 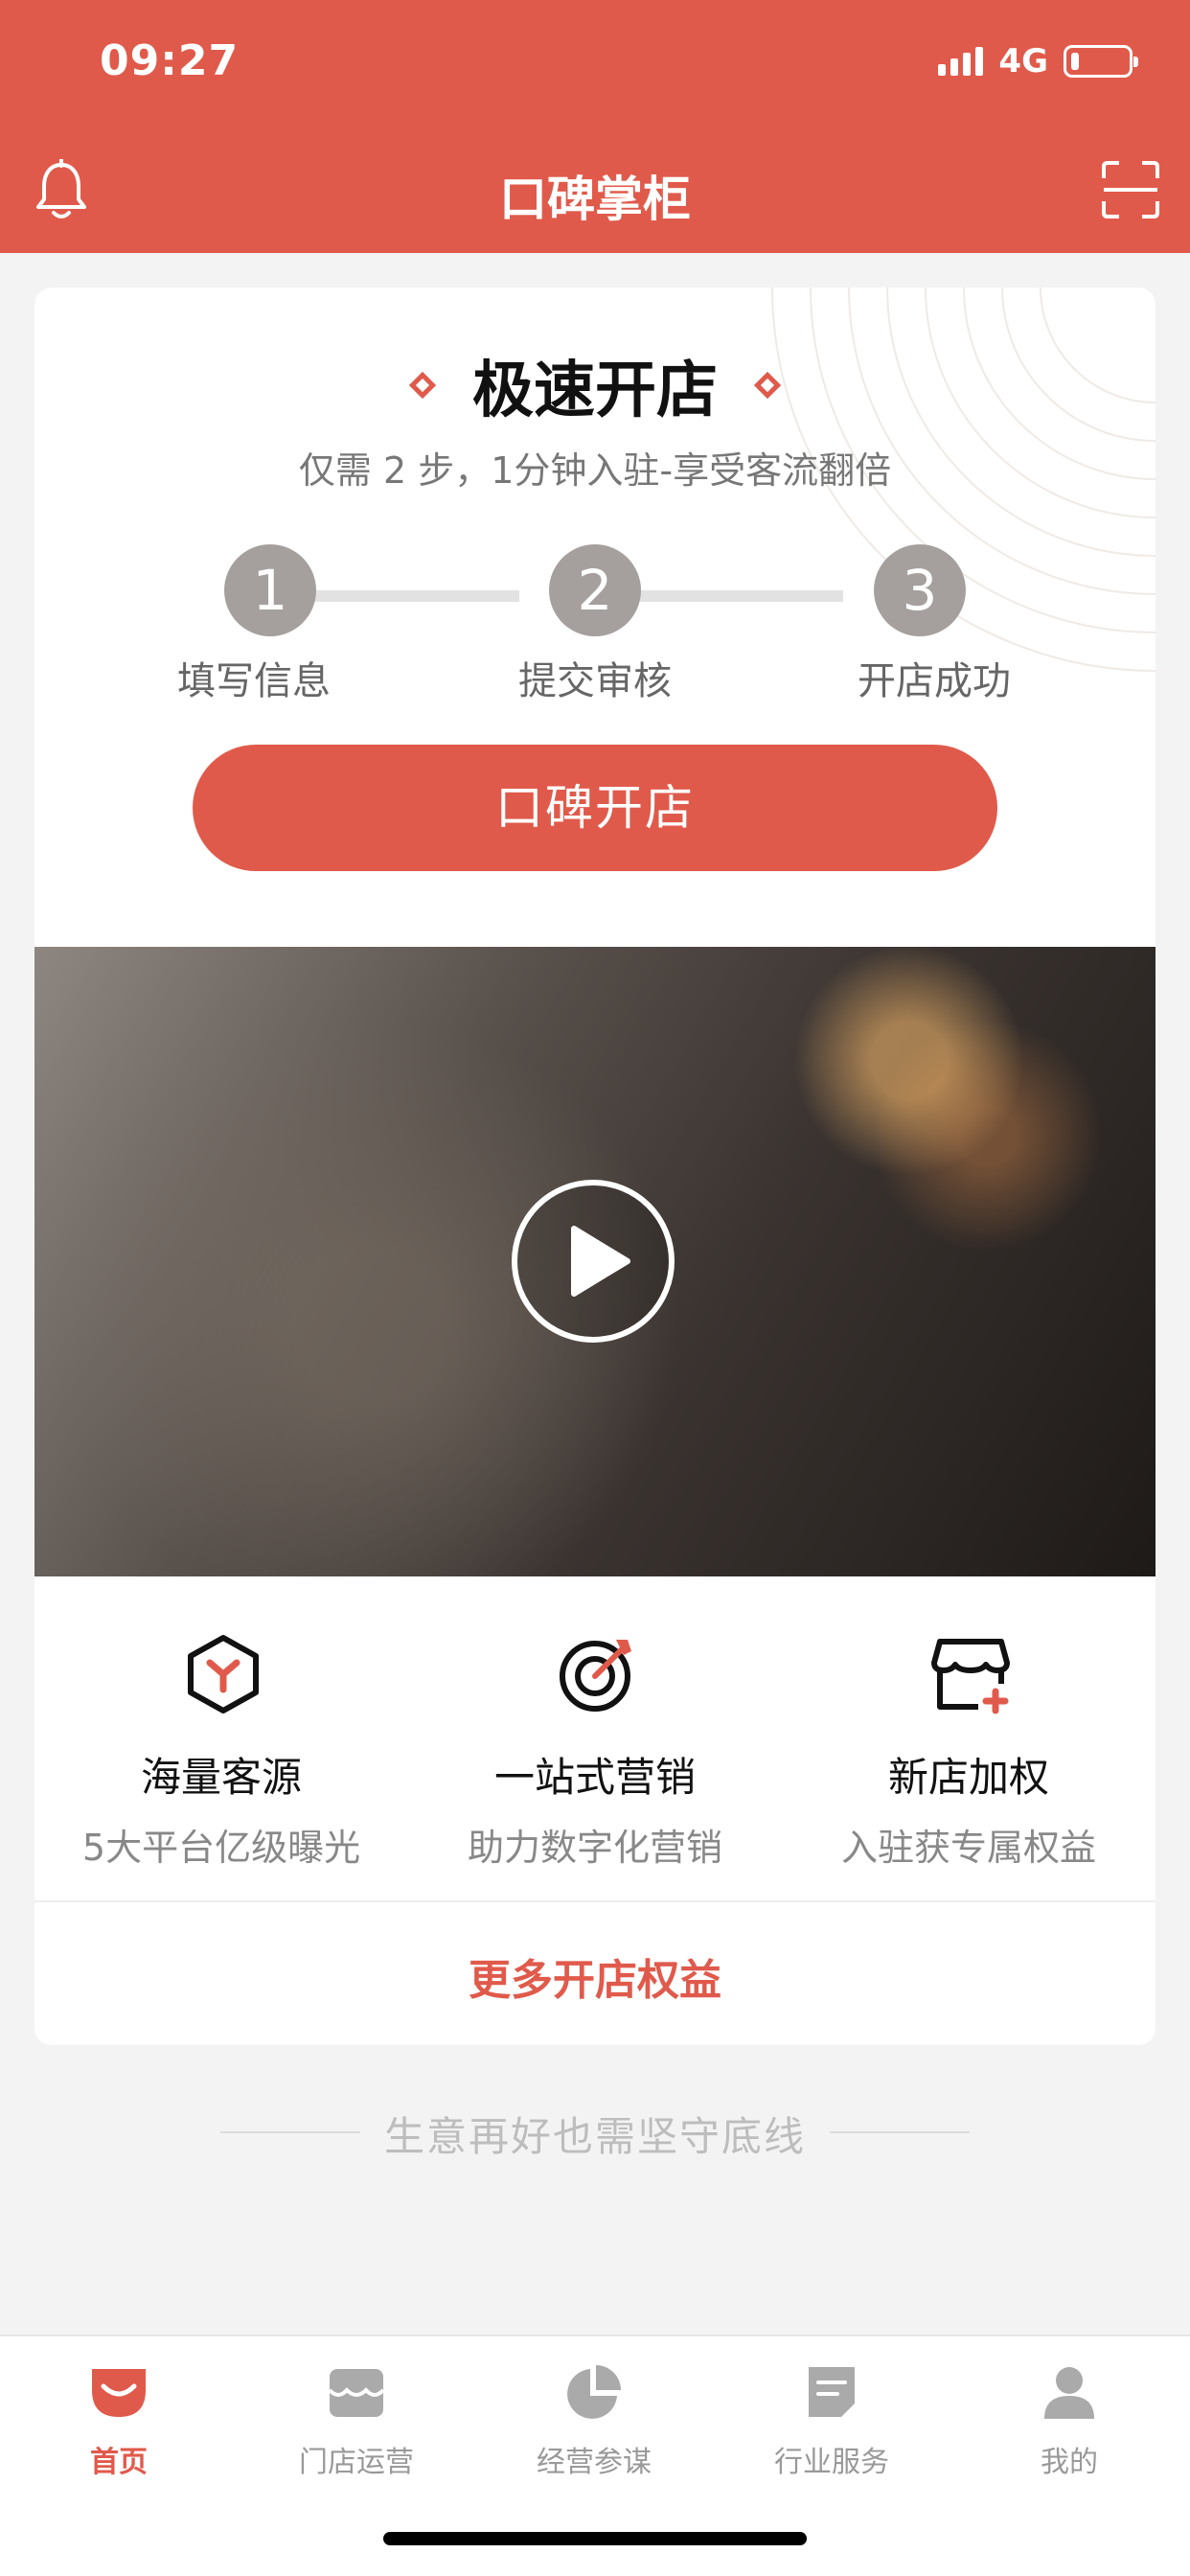 I want to click on tagline-line-right, so click(x=900, y=2132).